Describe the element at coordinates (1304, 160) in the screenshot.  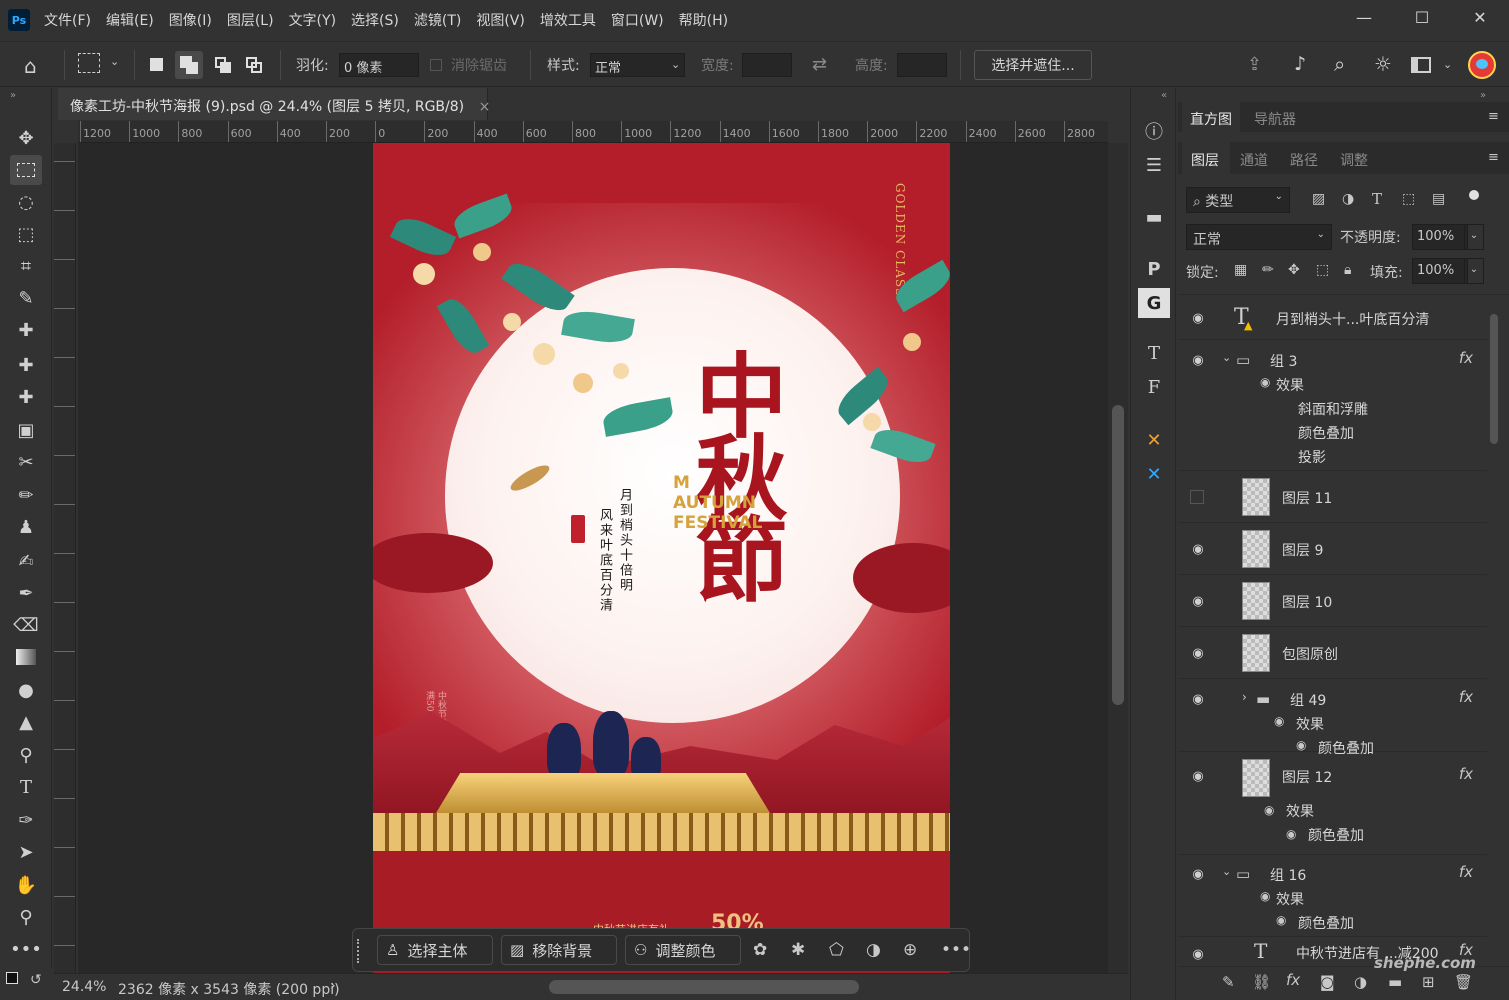
I see `tab-paths: 路径` at that location.